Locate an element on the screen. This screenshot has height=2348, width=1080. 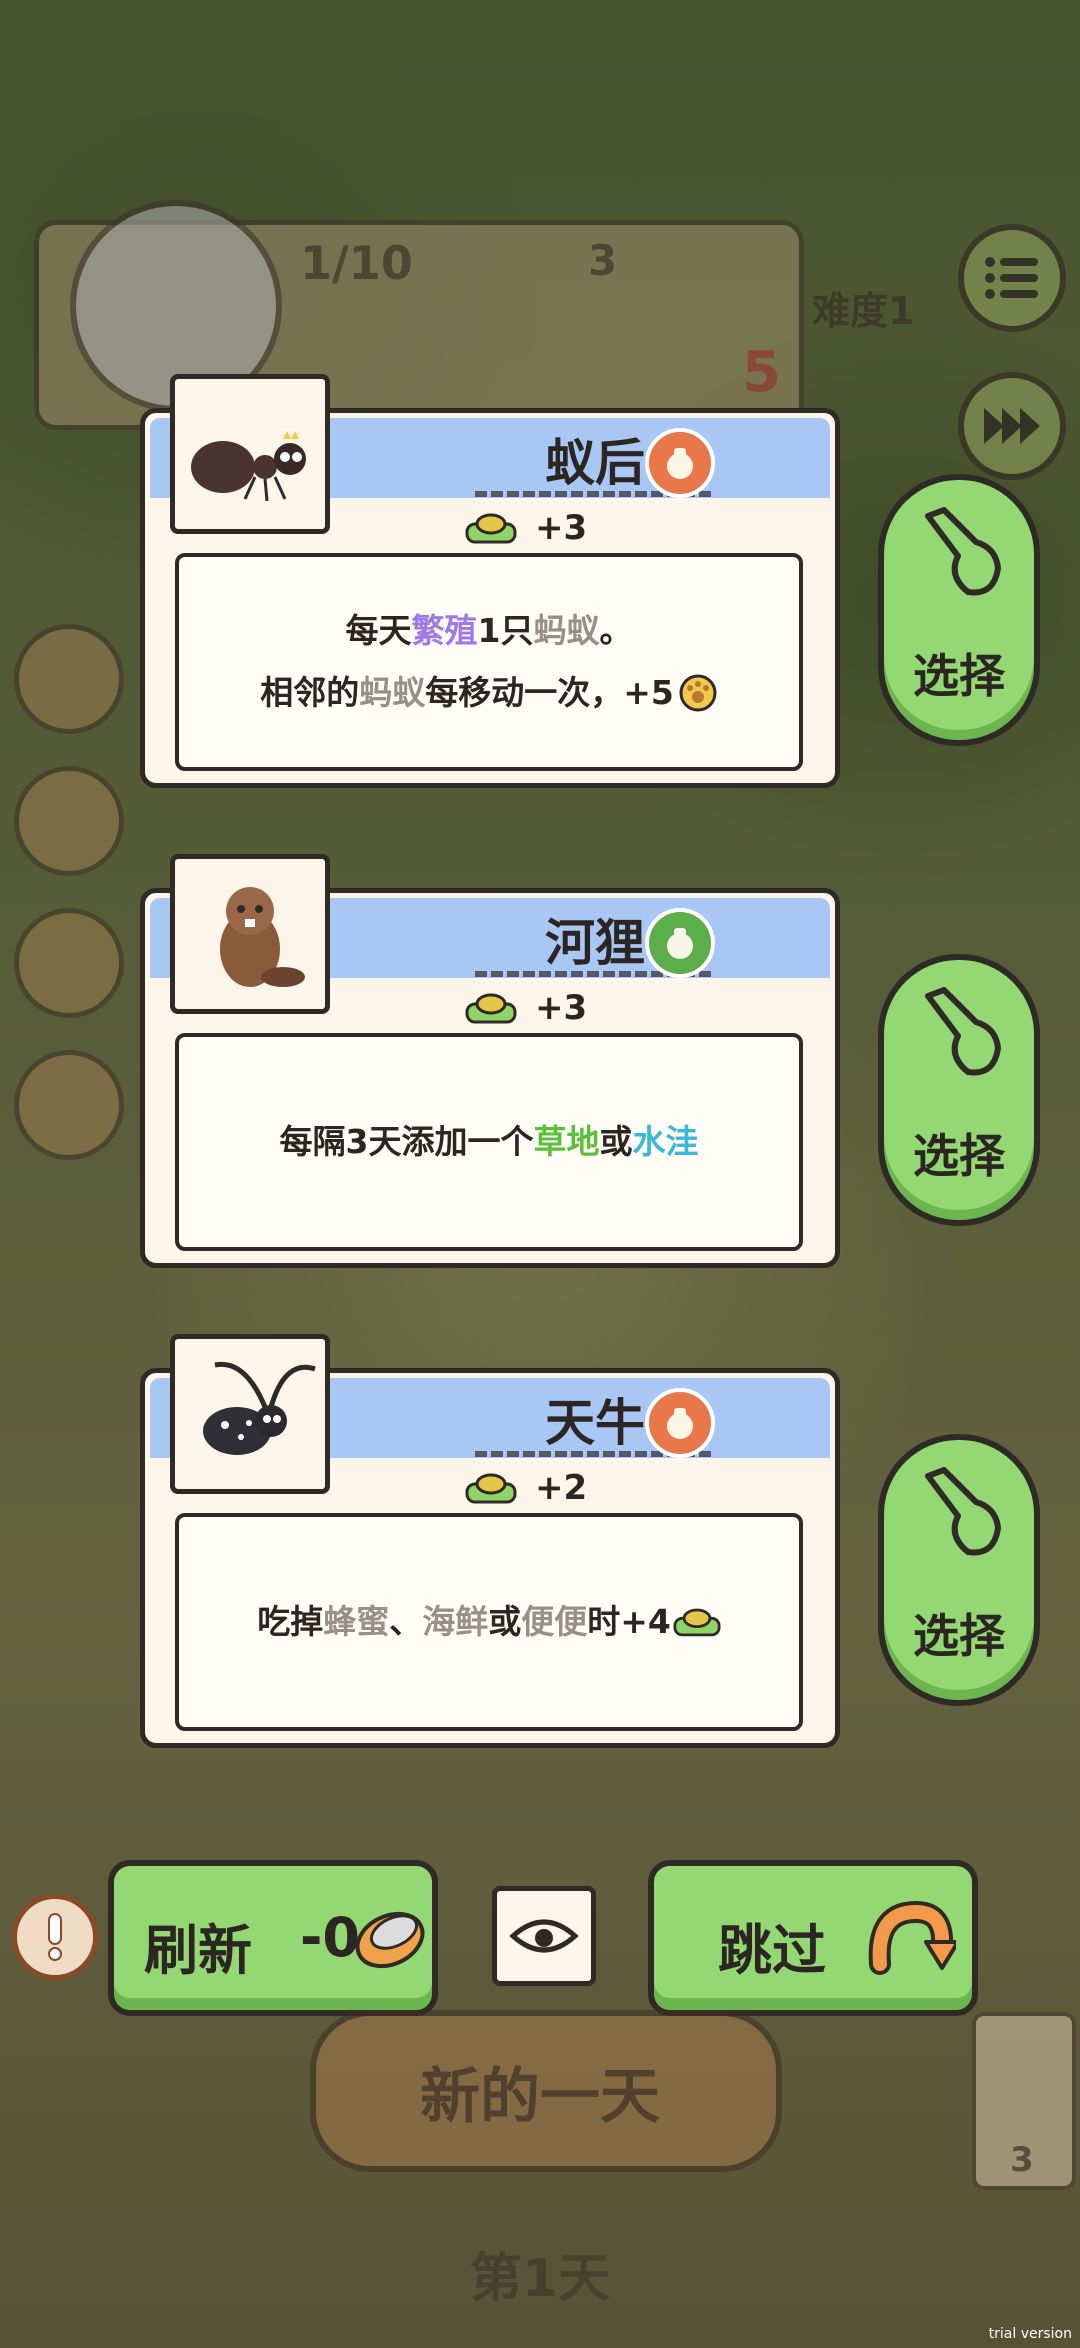
skip-button: 跳过 is located at coordinates (813, 1938).